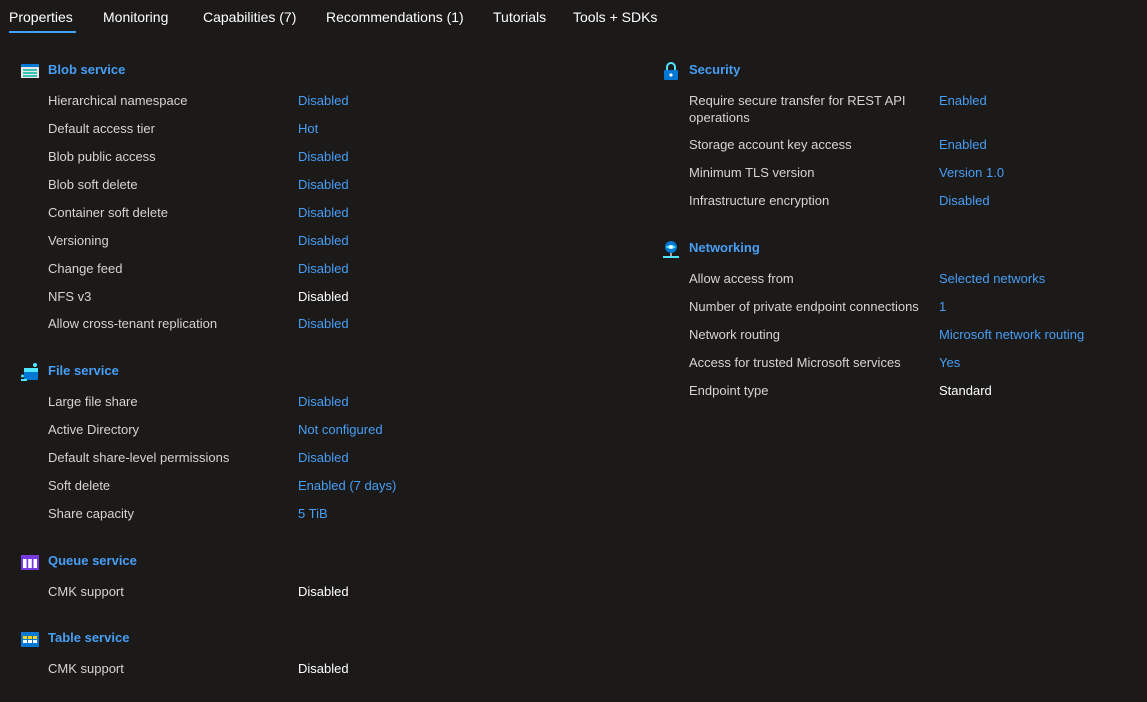 This screenshot has height=702, width=1147. What do you see at coordinates (313, 513) in the screenshot?
I see `file-value-share-capacity: 5 TiB` at bounding box center [313, 513].